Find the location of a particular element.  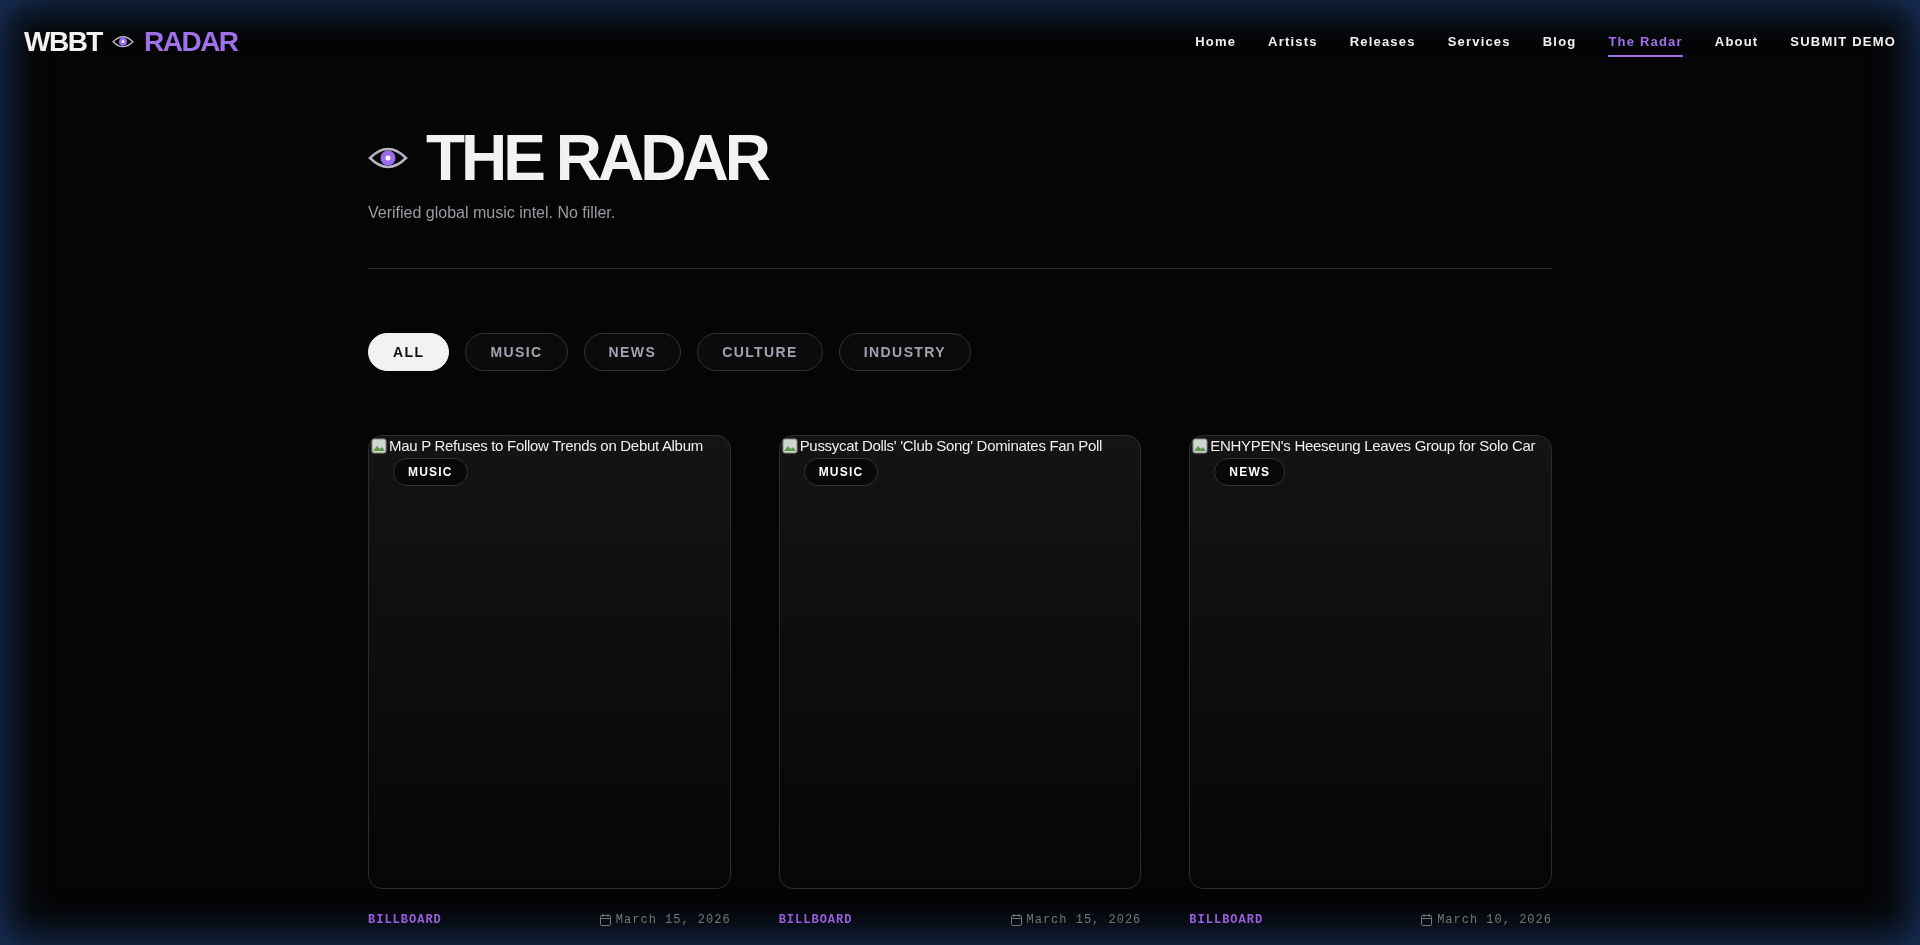

nav-link: Home is located at coordinates (1216, 42).